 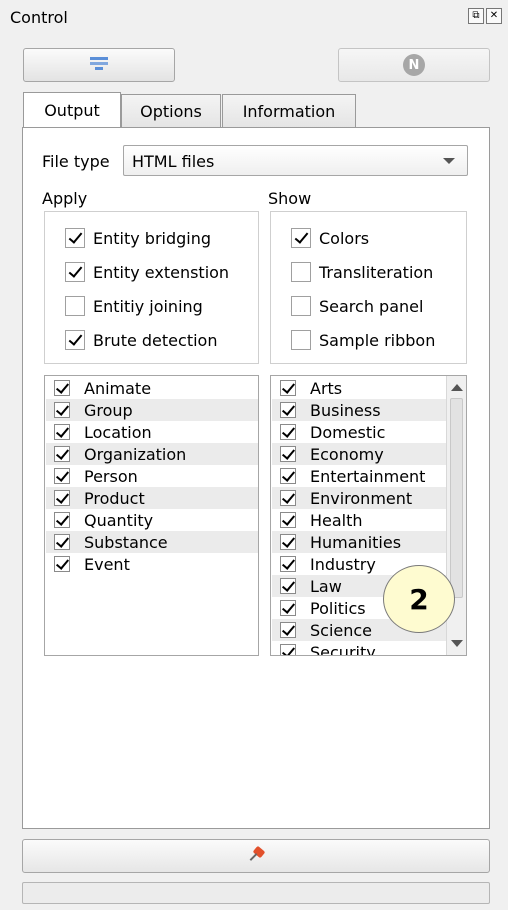 What do you see at coordinates (359, 542) in the screenshot?
I see `list-item: Humanities` at bounding box center [359, 542].